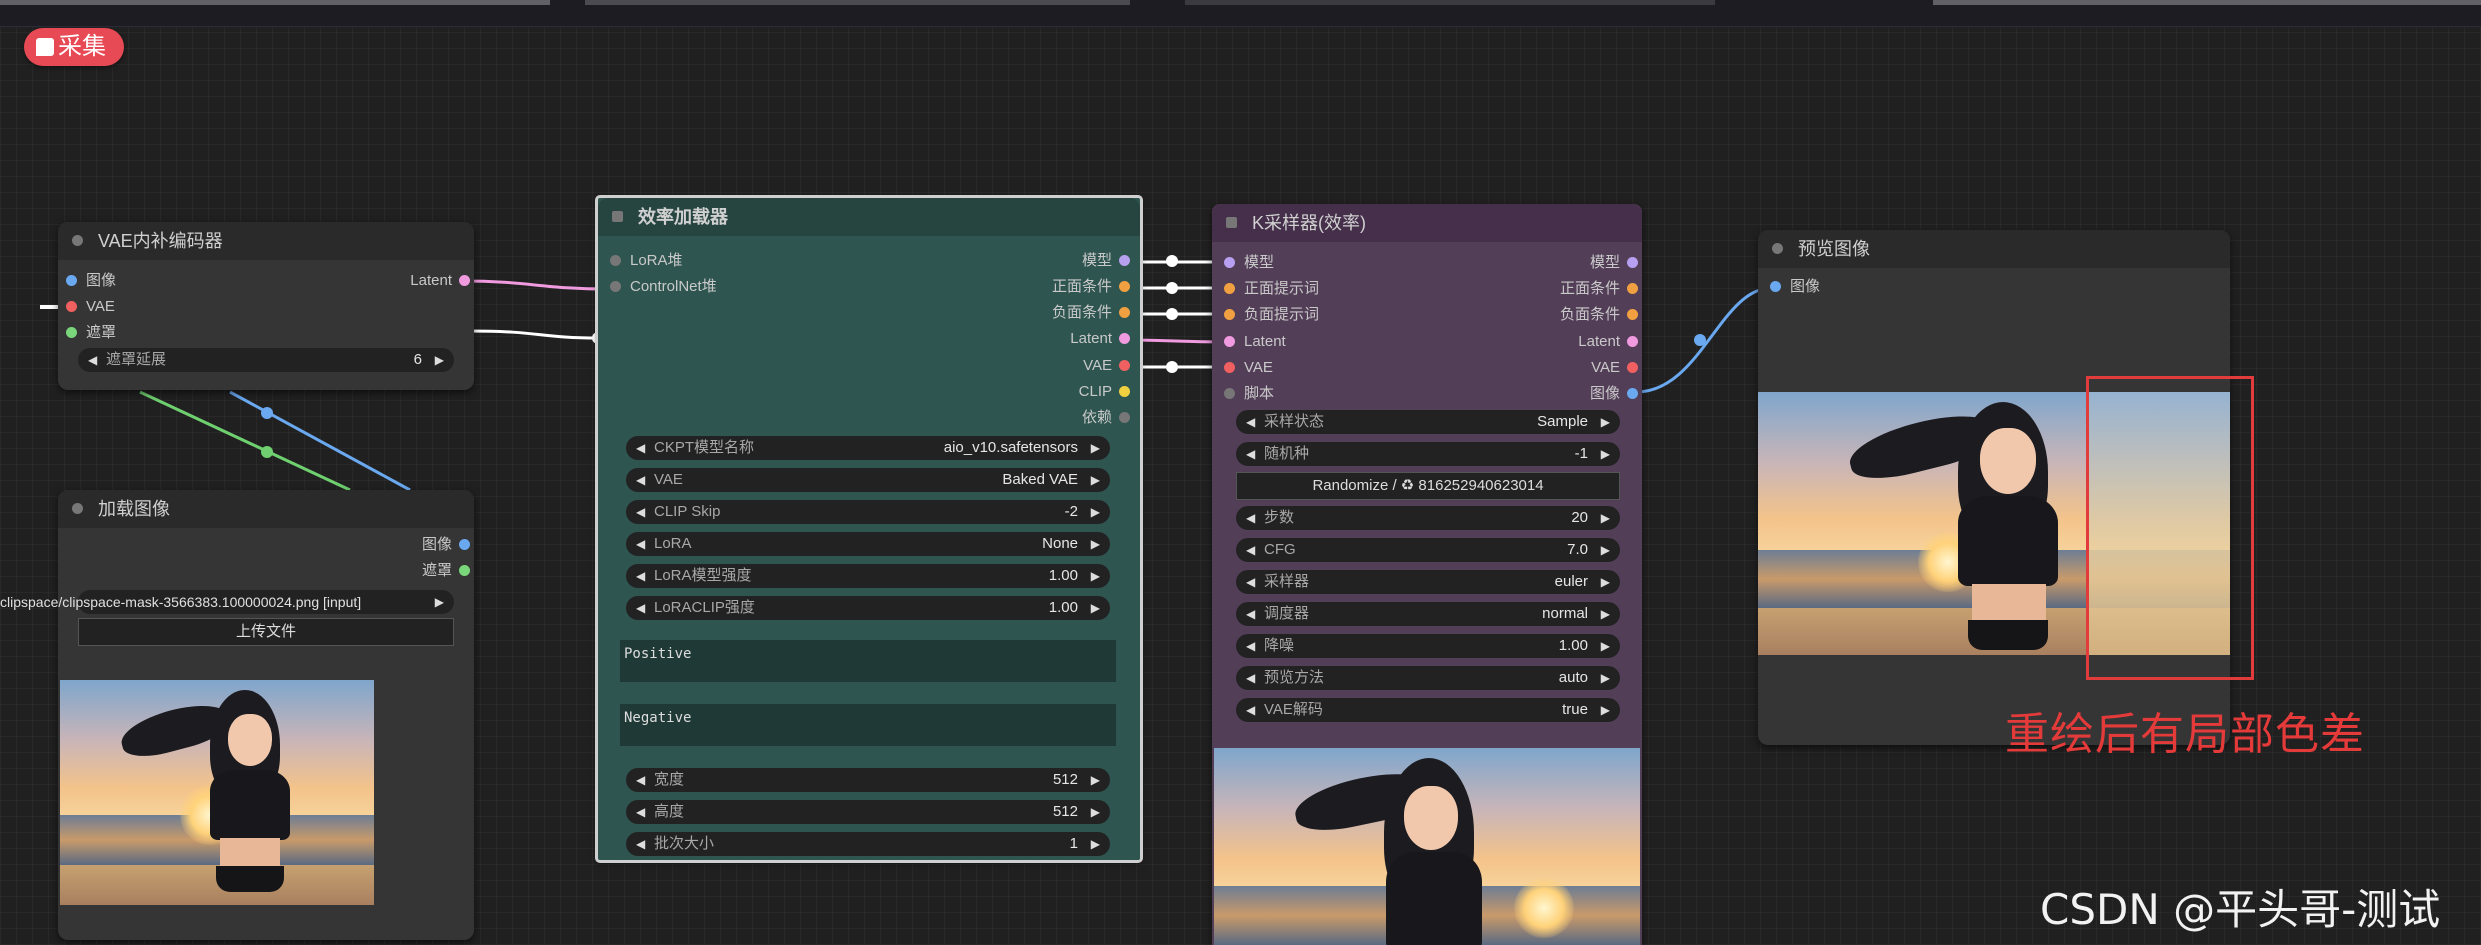  What do you see at coordinates (89, 333) in the screenshot?
I see `input-mask: 遮罩` at bounding box center [89, 333].